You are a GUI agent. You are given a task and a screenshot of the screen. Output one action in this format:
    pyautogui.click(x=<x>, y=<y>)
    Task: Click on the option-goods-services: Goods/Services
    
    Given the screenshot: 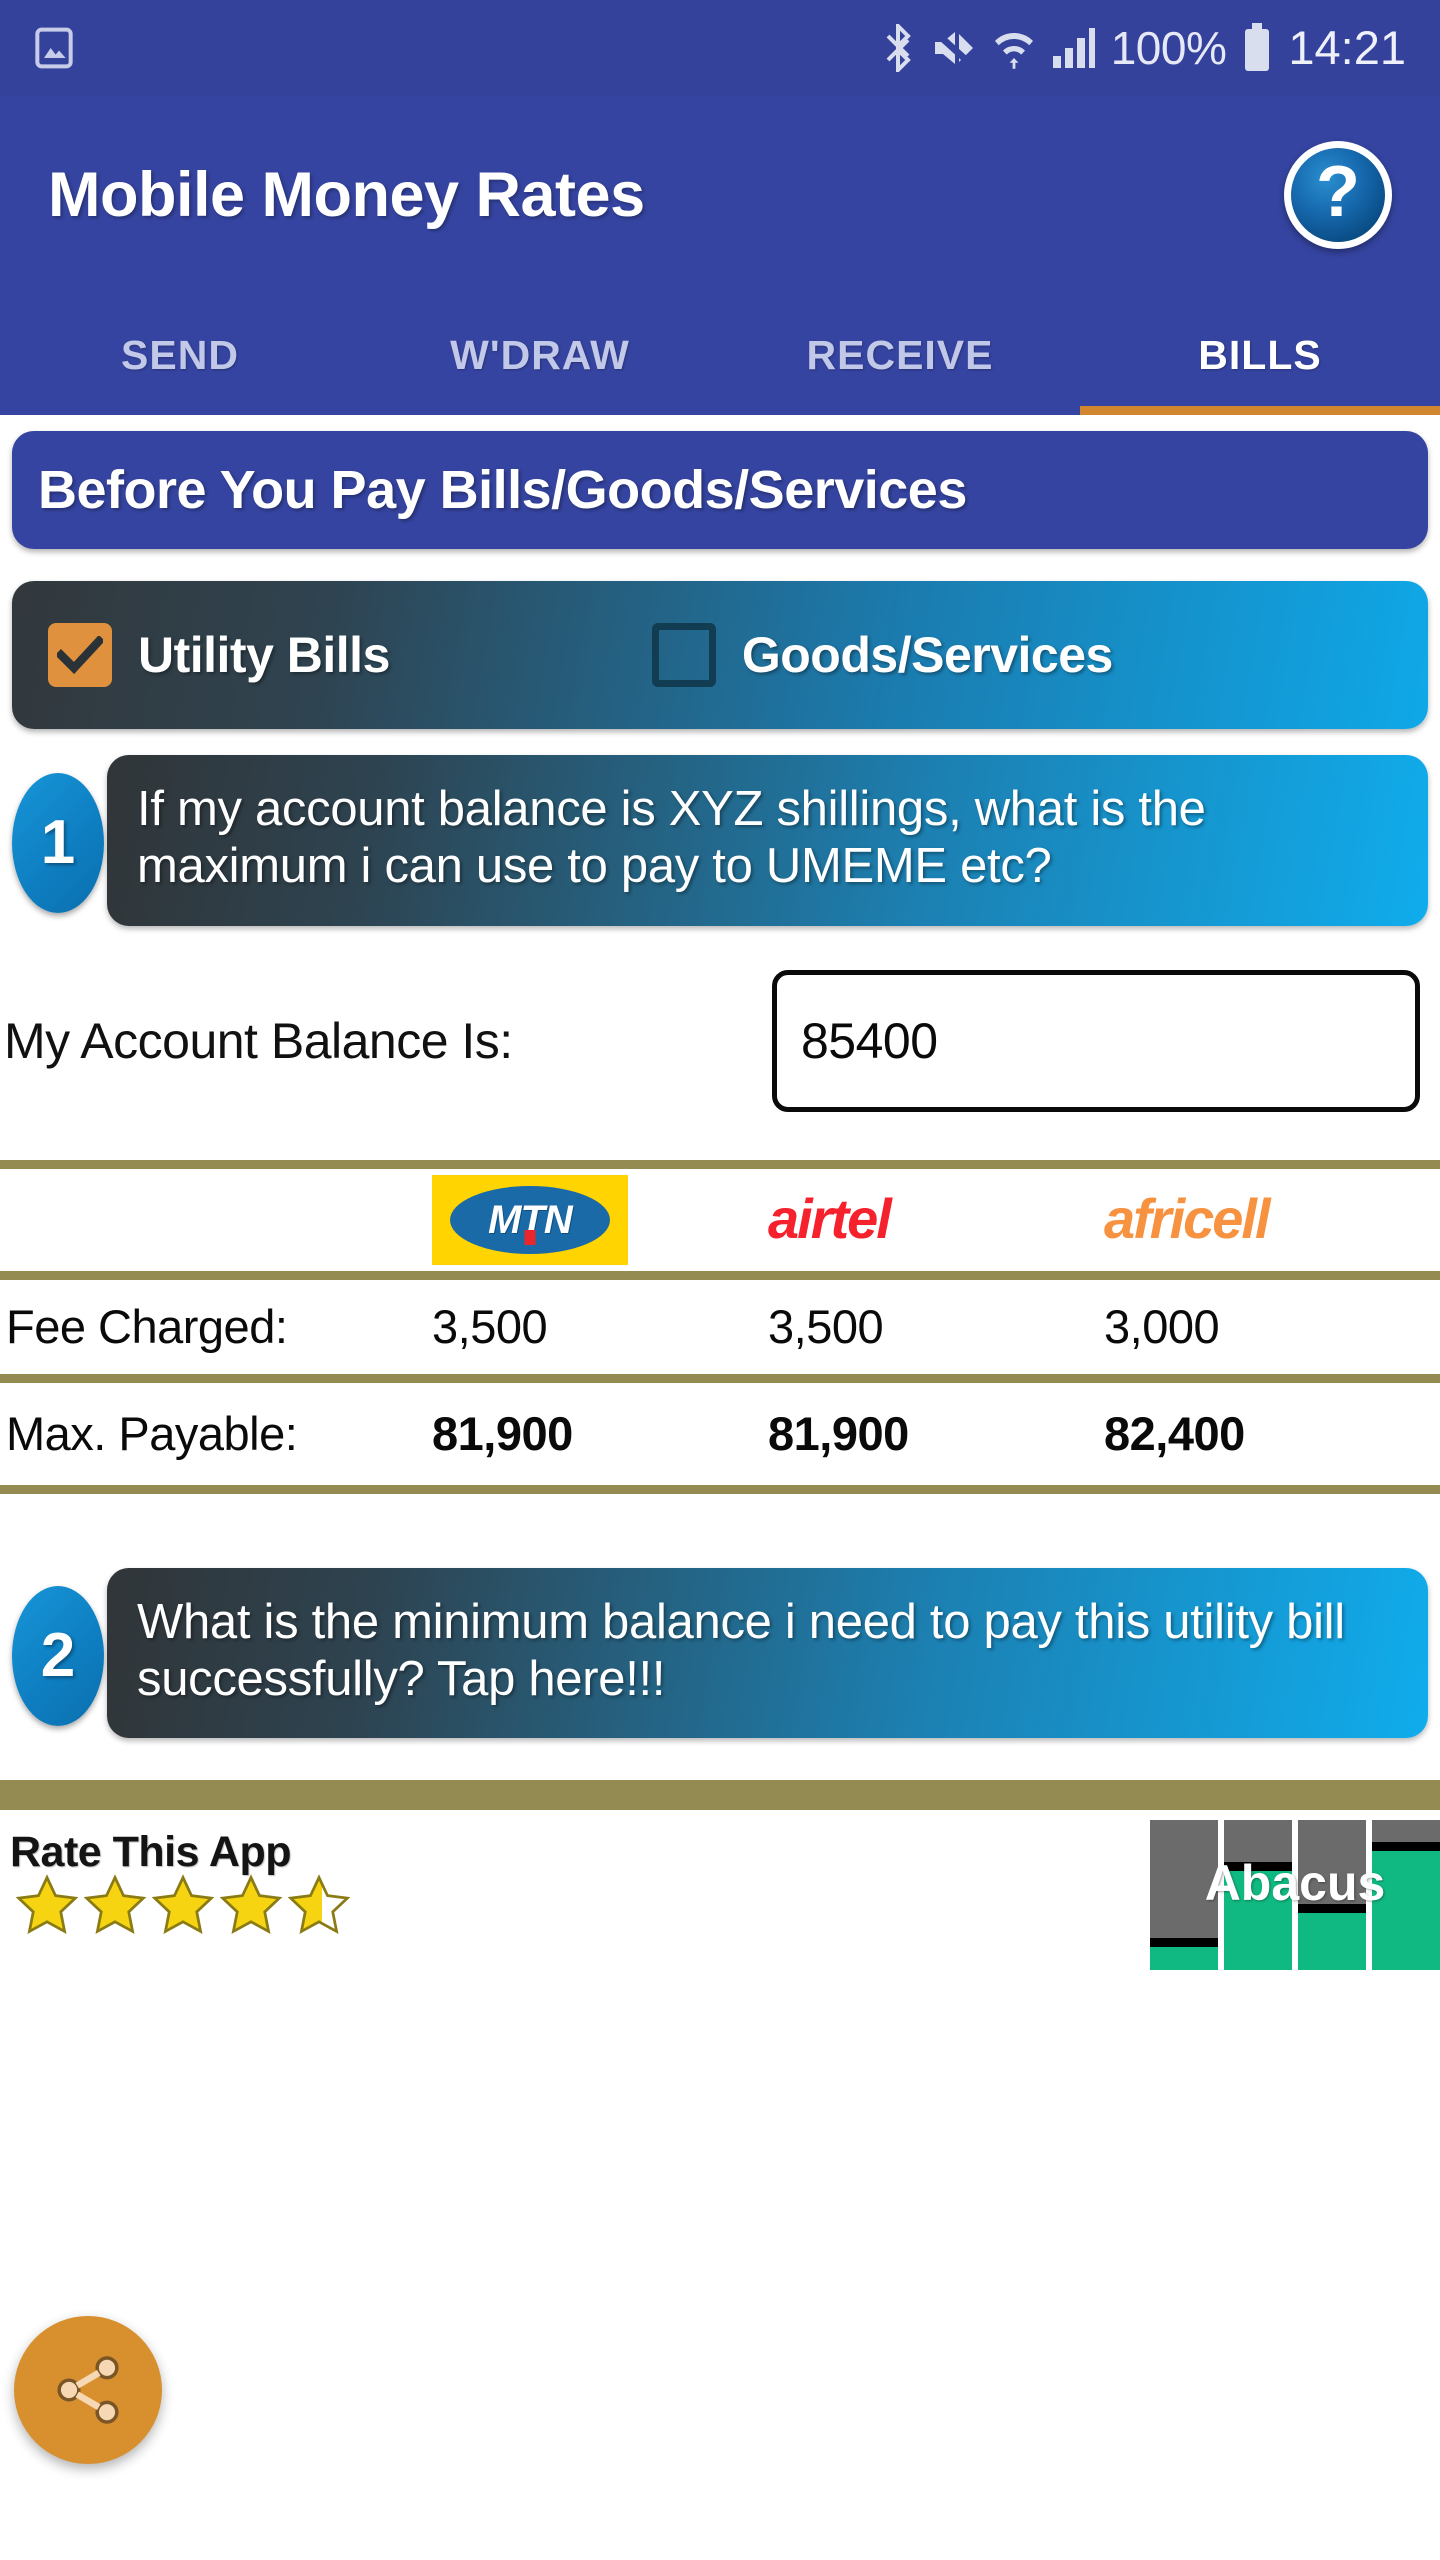 What is the action you would take?
    pyautogui.click(x=882, y=655)
    